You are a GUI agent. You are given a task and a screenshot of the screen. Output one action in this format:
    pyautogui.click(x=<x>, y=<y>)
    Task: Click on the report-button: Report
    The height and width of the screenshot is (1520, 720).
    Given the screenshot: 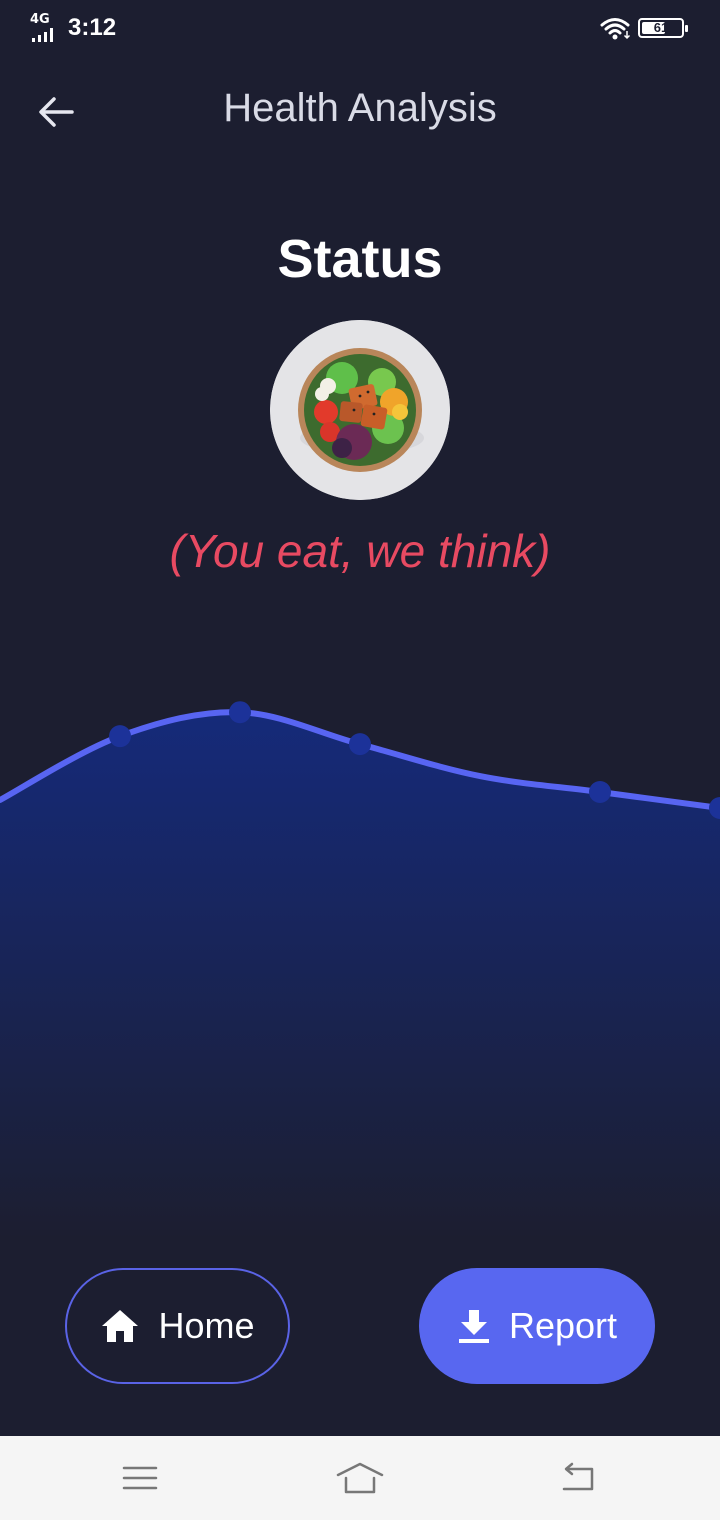 What is the action you would take?
    pyautogui.click(x=537, y=1326)
    